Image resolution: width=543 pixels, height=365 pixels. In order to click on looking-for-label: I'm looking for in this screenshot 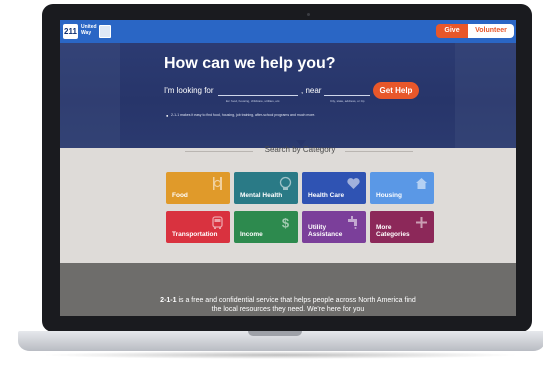, I will do `click(189, 90)`.